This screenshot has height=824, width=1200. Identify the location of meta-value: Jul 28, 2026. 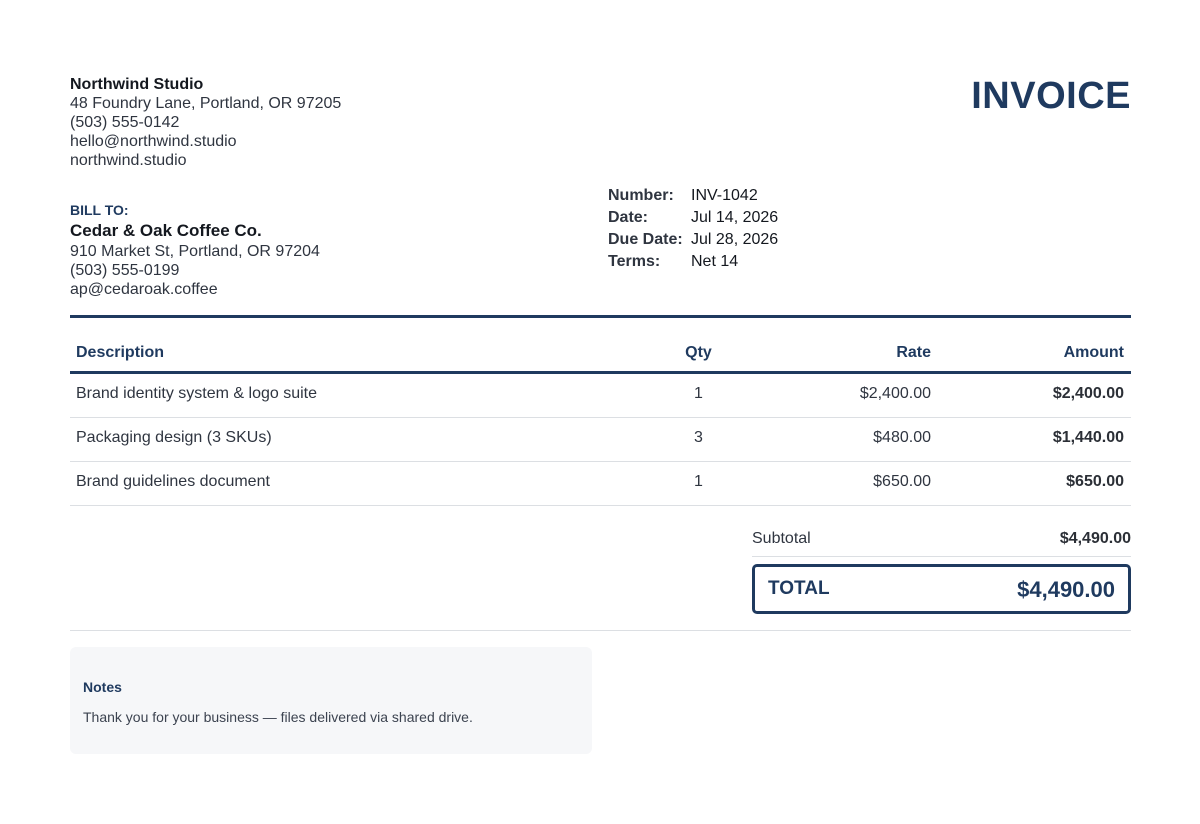
(735, 239).